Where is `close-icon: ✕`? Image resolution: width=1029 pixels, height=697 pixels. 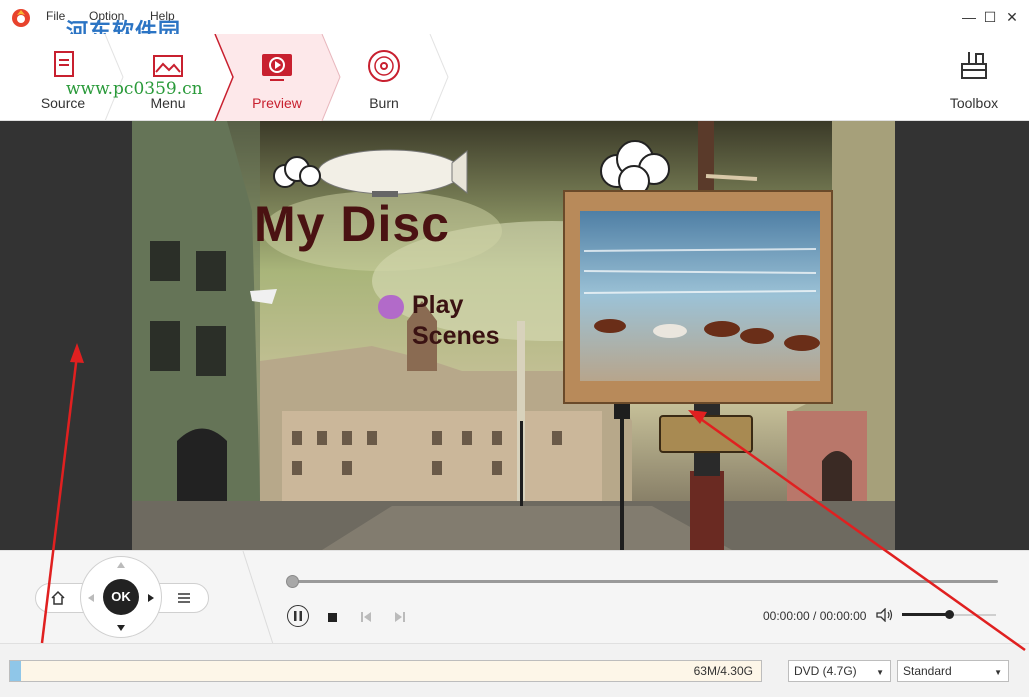 close-icon: ✕ is located at coordinates (1012, 17).